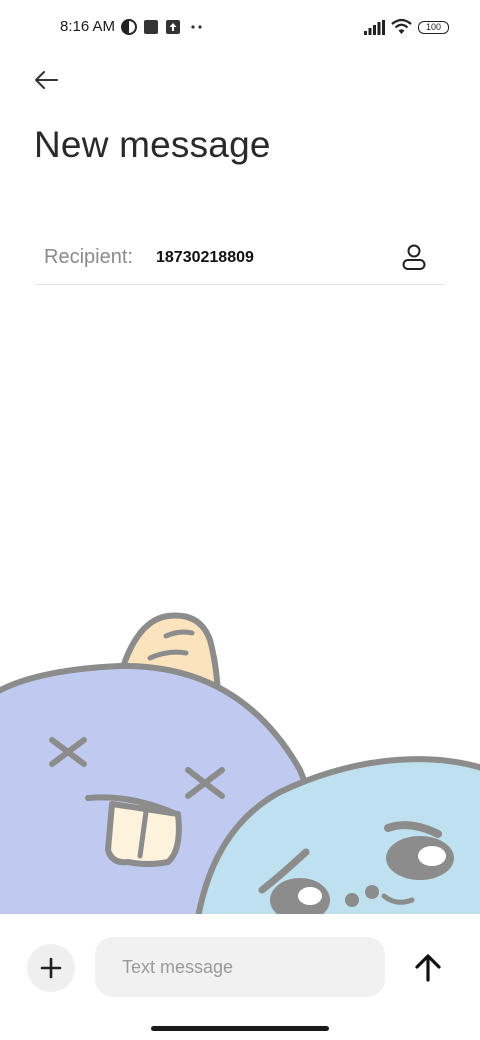 The image size is (480, 1040). I want to click on battery-icon: 100, so click(433, 27).